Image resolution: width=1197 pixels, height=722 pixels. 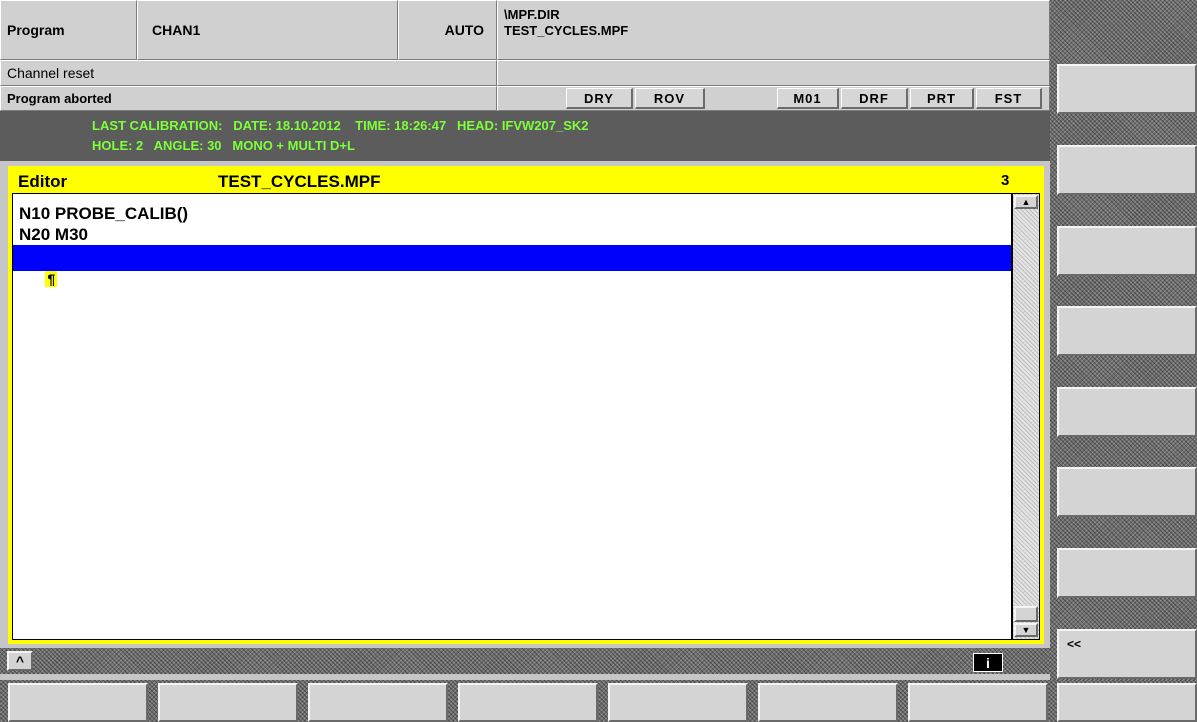 What do you see at coordinates (51, 279) in the screenshot?
I see `cursor-paragraph-mark: ¶` at bounding box center [51, 279].